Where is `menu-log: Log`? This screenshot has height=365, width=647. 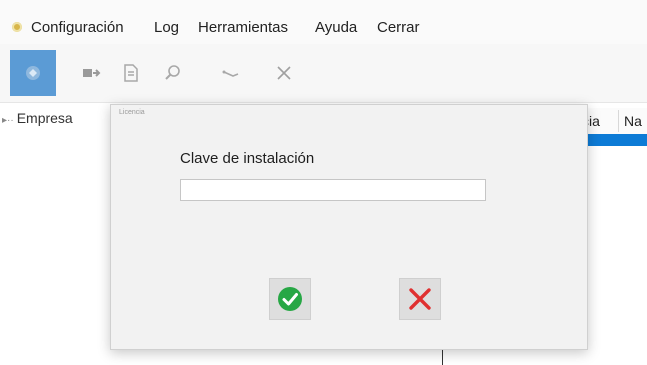 menu-log: Log is located at coordinates (166, 27).